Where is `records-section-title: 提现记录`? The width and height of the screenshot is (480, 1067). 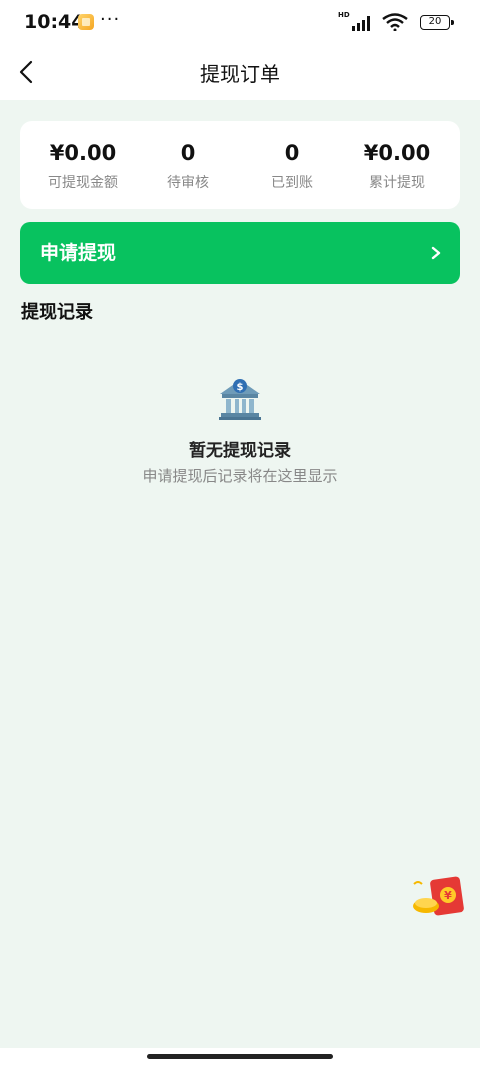
records-section-title: 提现记录 is located at coordinates (57, 312).